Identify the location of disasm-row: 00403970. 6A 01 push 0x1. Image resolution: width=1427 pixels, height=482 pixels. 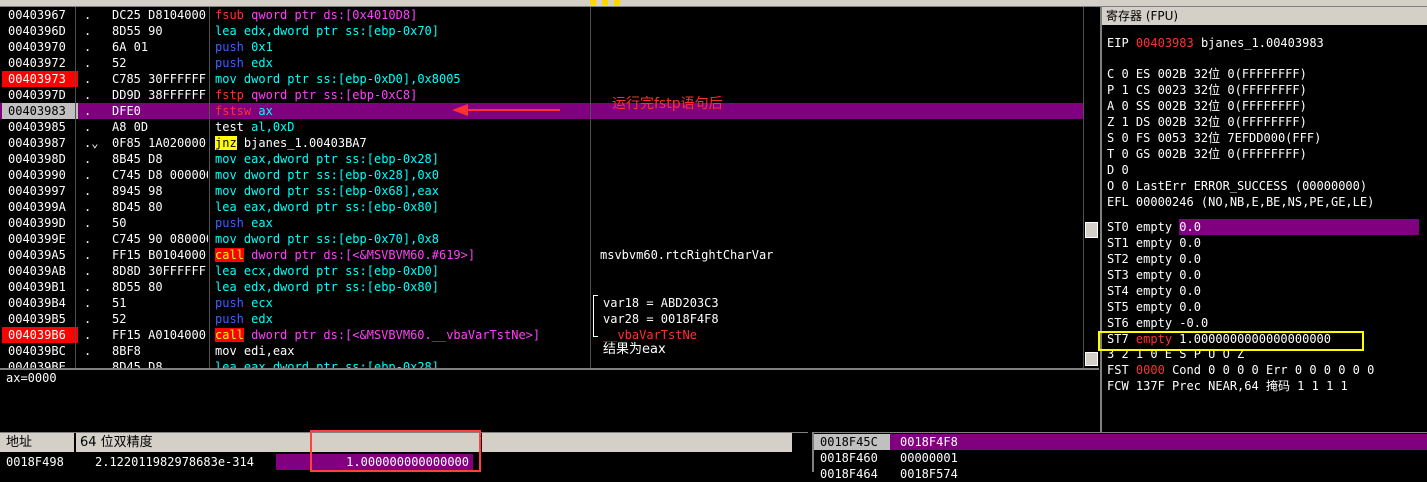
(541, 47).